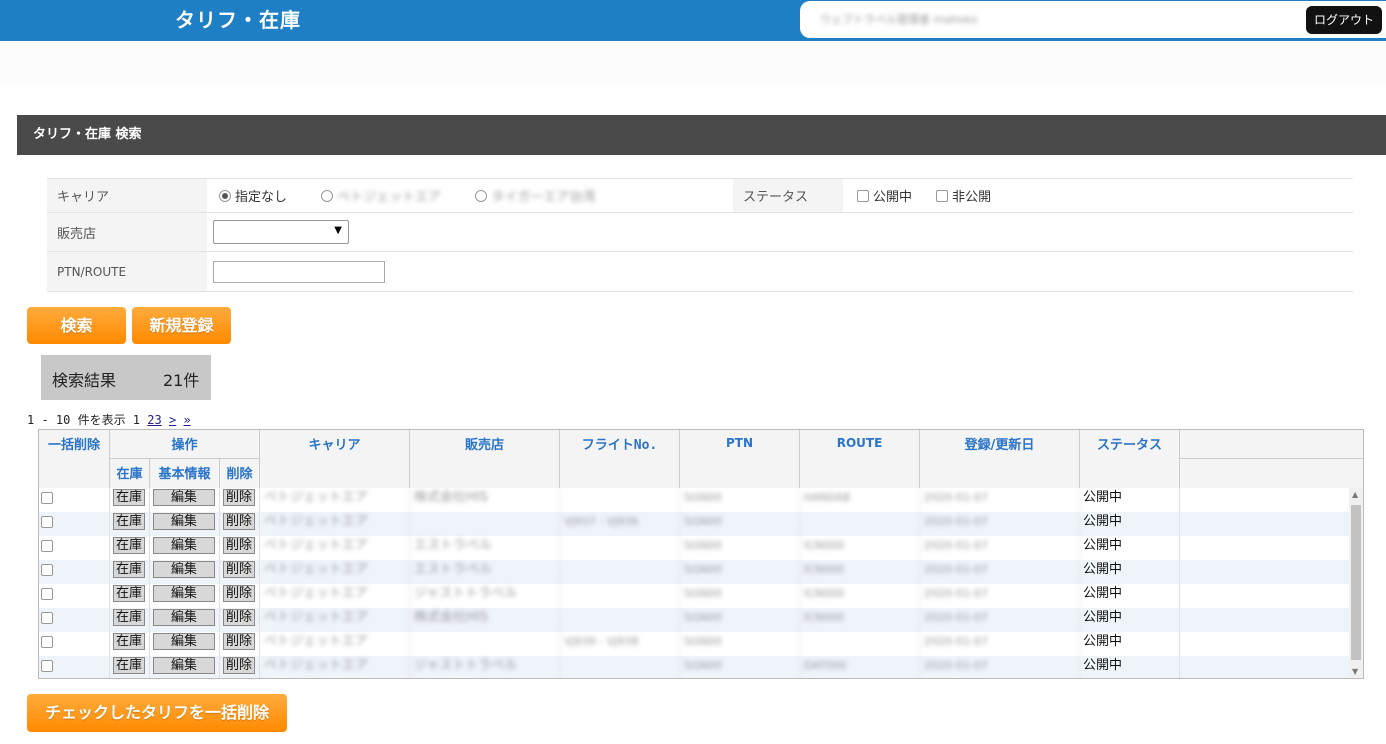 The image size is (1386, 744). Describe the element at coordinates (389, 197) in the screenshot. I see `carrier-option-vietjet: ベトジェットエア` at that location.